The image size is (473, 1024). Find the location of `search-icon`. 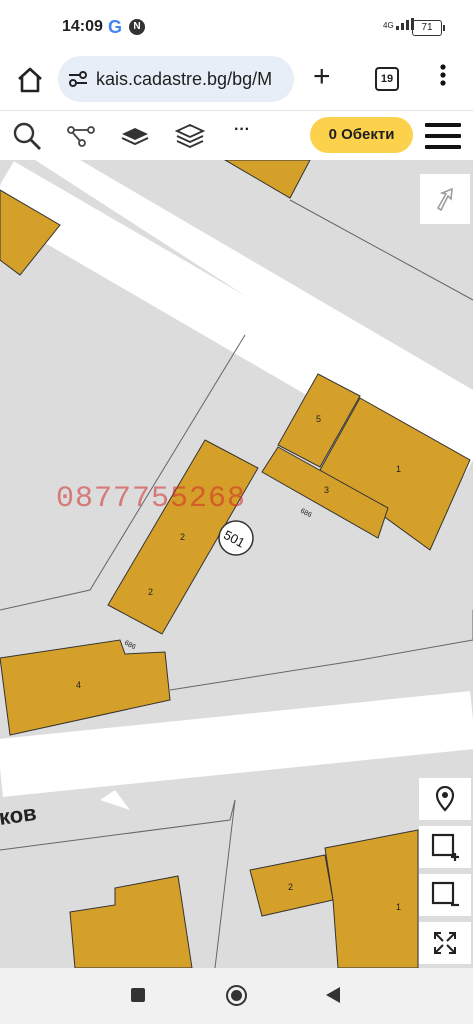

search-icon is located at coordinates (27, 136).